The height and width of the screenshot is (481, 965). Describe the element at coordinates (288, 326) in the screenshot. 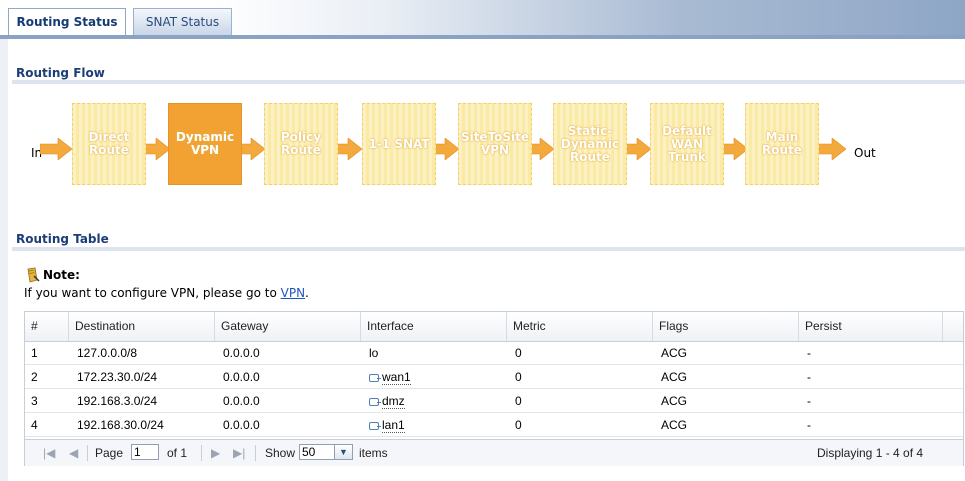

I see `col-header-gateway: Gateway` at that location.